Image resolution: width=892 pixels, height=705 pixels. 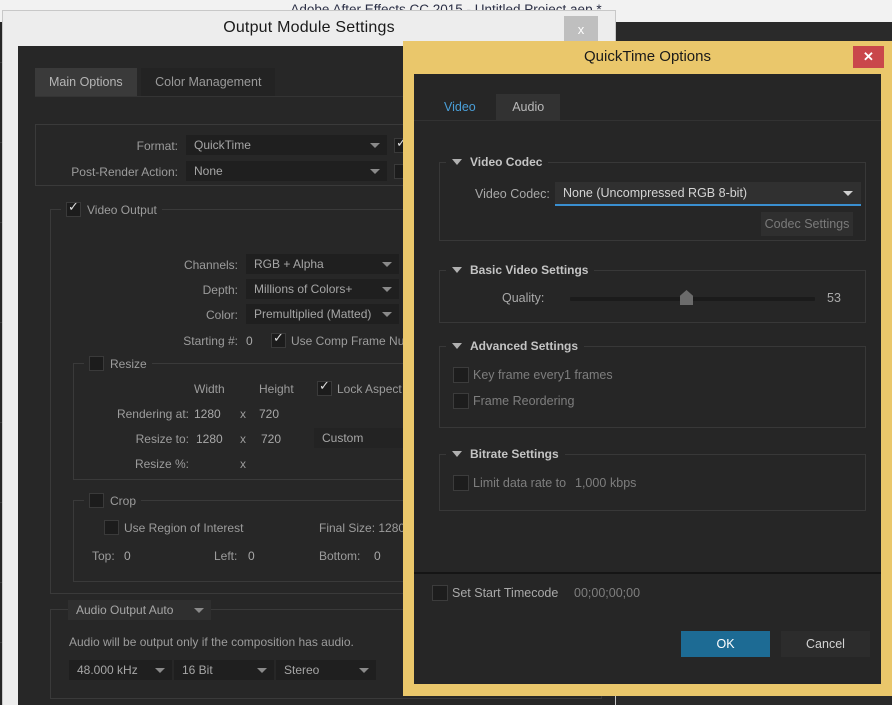 What do you see at coordinates (524, 401) in the screenshot?
I see `frame-reordering-label: Frame Reordering` at bounding box center [524, 401].